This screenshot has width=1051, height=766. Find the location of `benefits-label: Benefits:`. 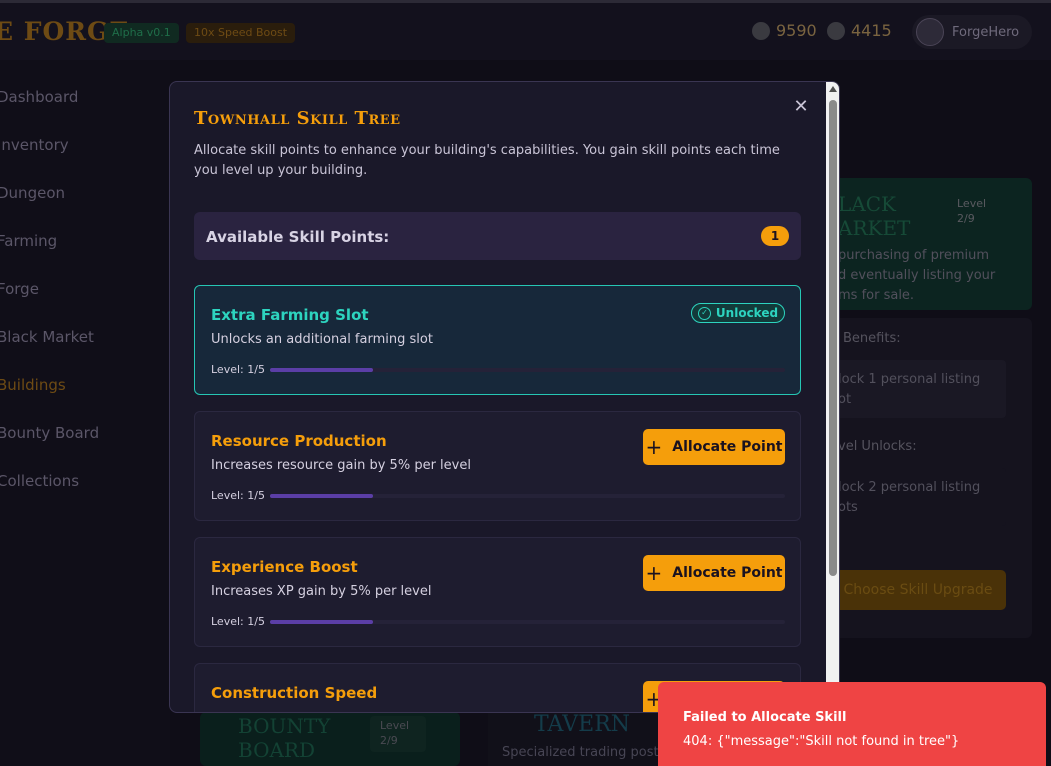

benefits-label: Benefits: is located at coordinates (872, 338).